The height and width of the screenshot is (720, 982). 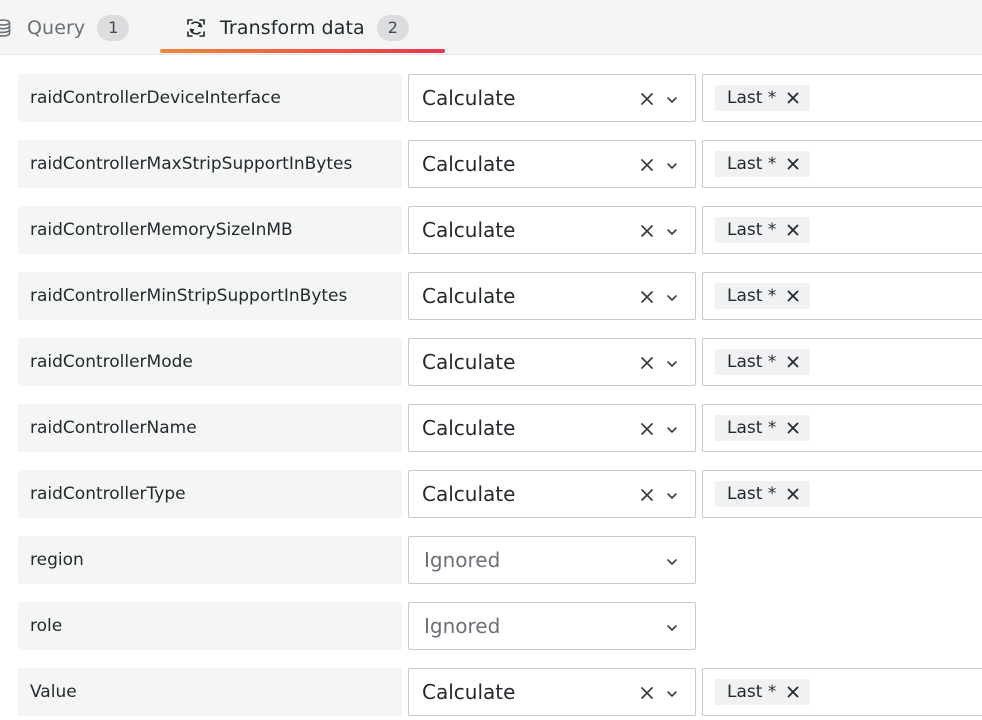 I want to click on tab-transform-data-label: Transform data, so click(x=292, y=27).